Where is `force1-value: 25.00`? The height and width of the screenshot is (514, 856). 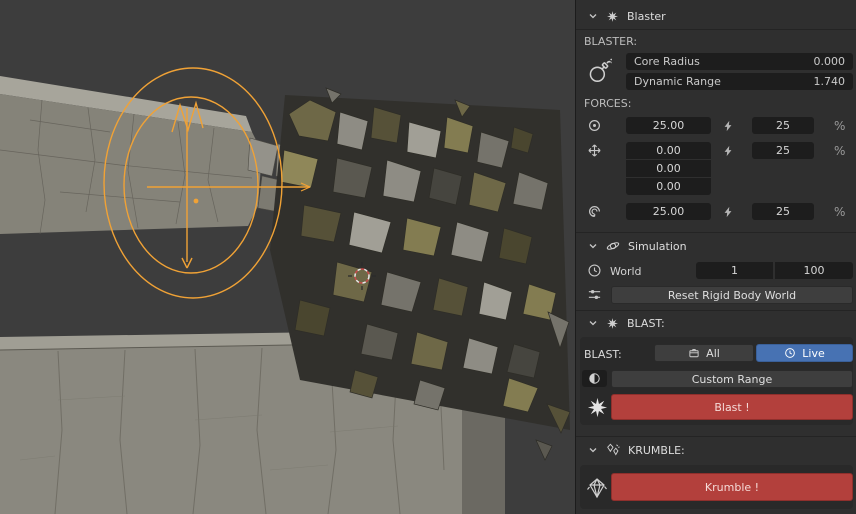
force1-value: 25.00 is located at coordinates (668, 125).